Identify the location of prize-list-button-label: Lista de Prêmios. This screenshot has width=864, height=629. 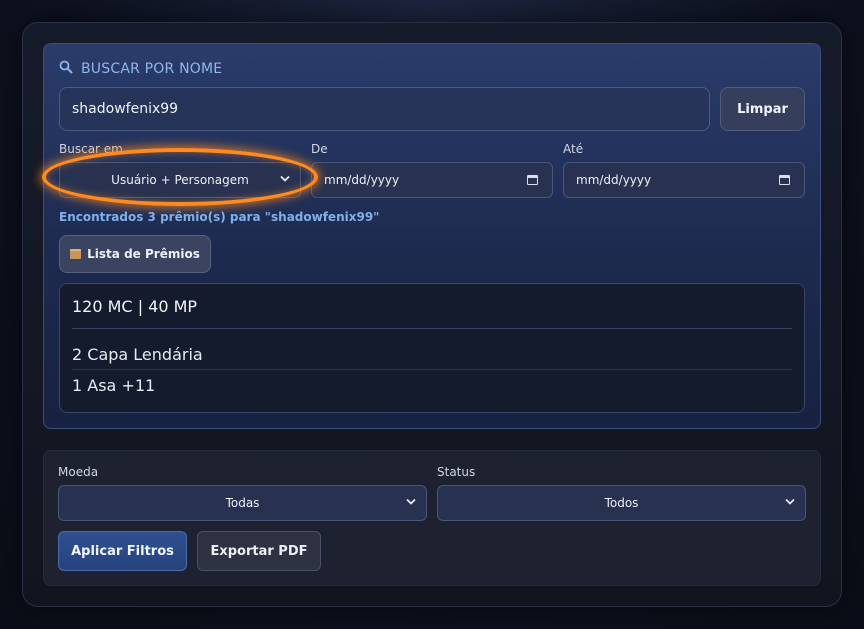
(143, 254).